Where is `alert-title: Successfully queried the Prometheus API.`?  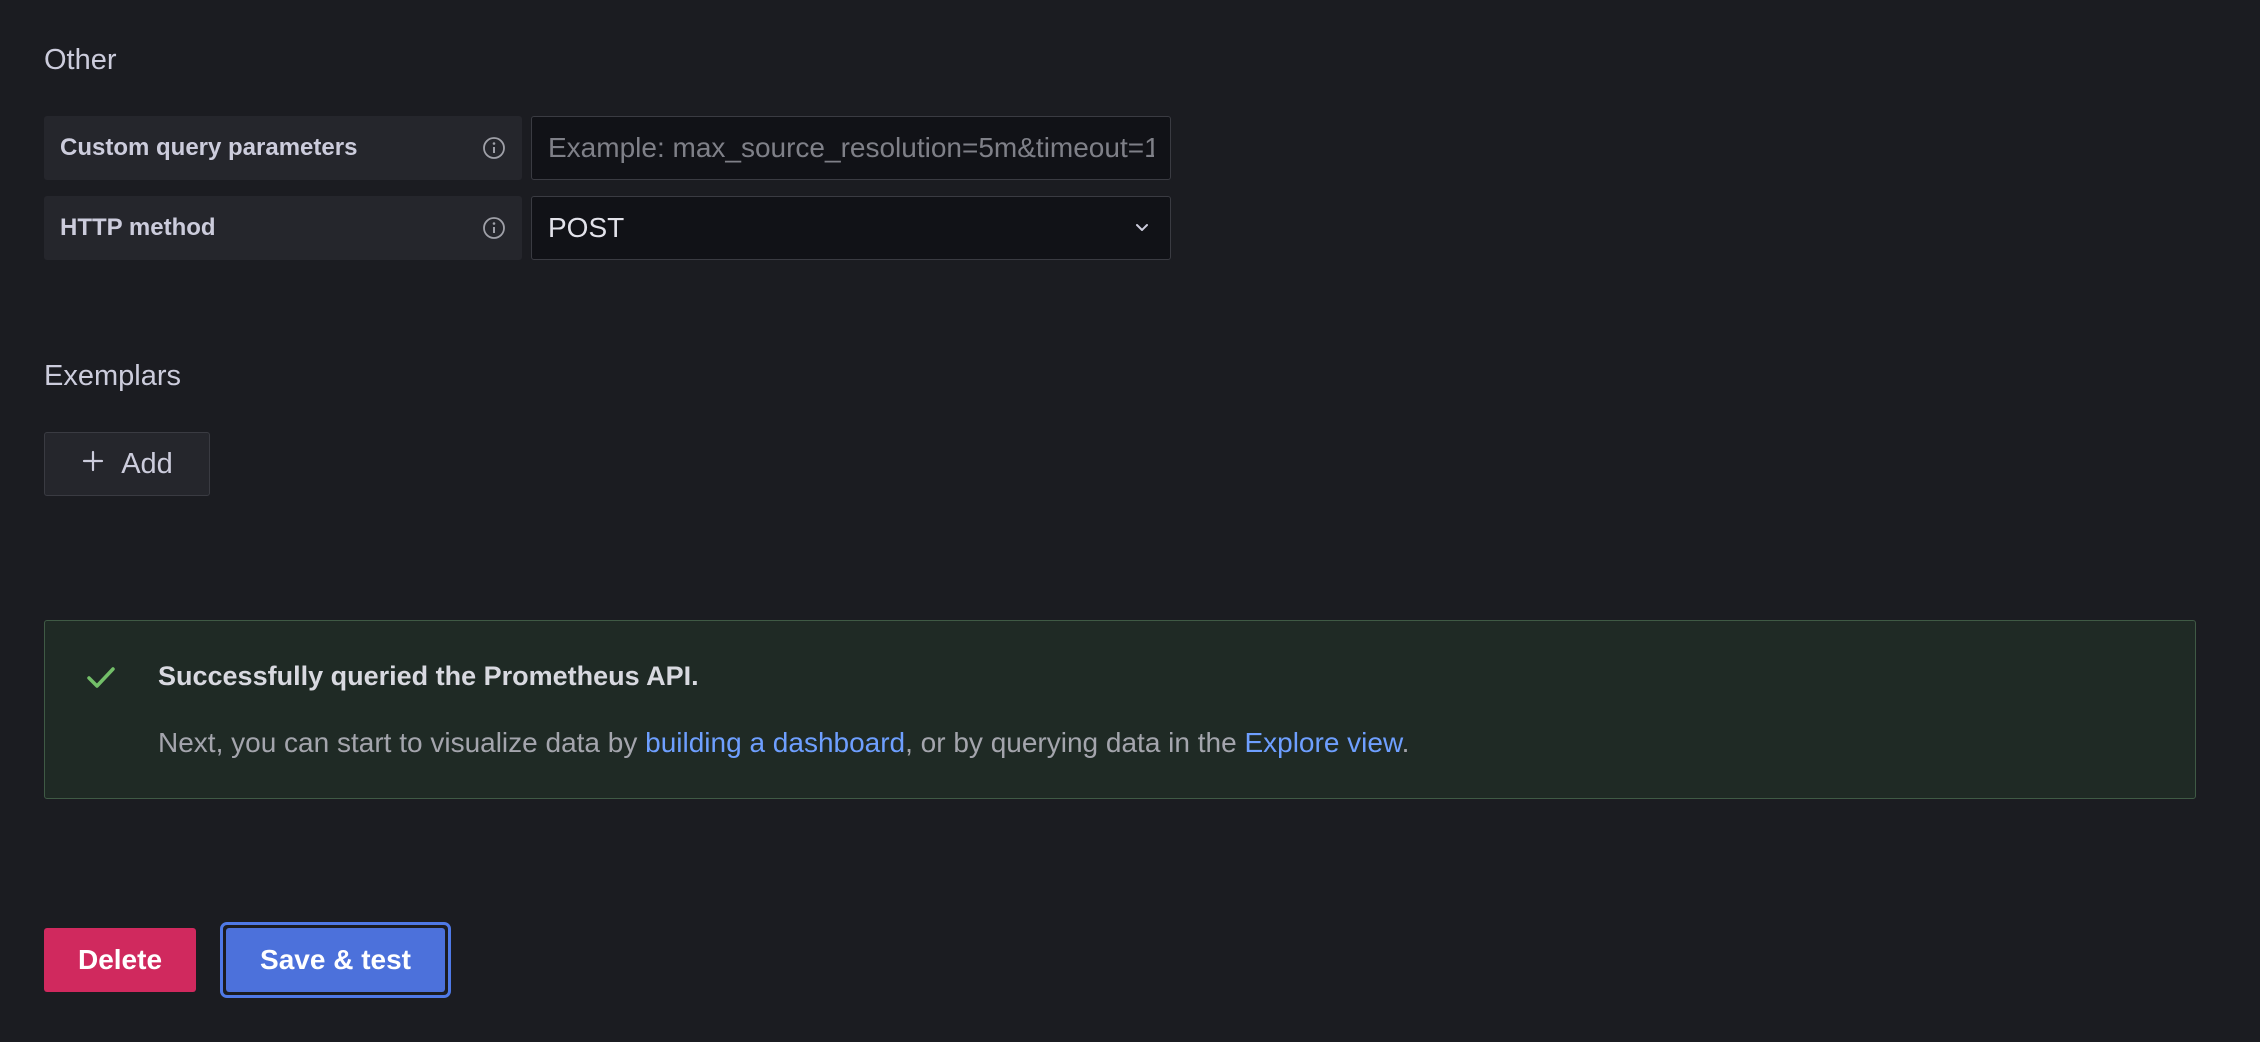
alert-title: Successfully queried the Prometheus API. is located at coordinates (428, 676).